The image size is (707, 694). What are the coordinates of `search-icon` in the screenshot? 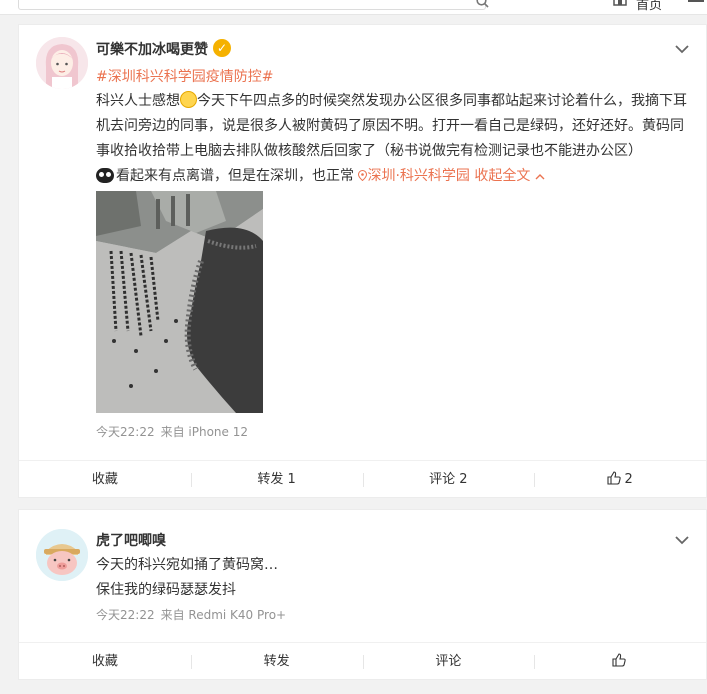 It's located at (482, 6).